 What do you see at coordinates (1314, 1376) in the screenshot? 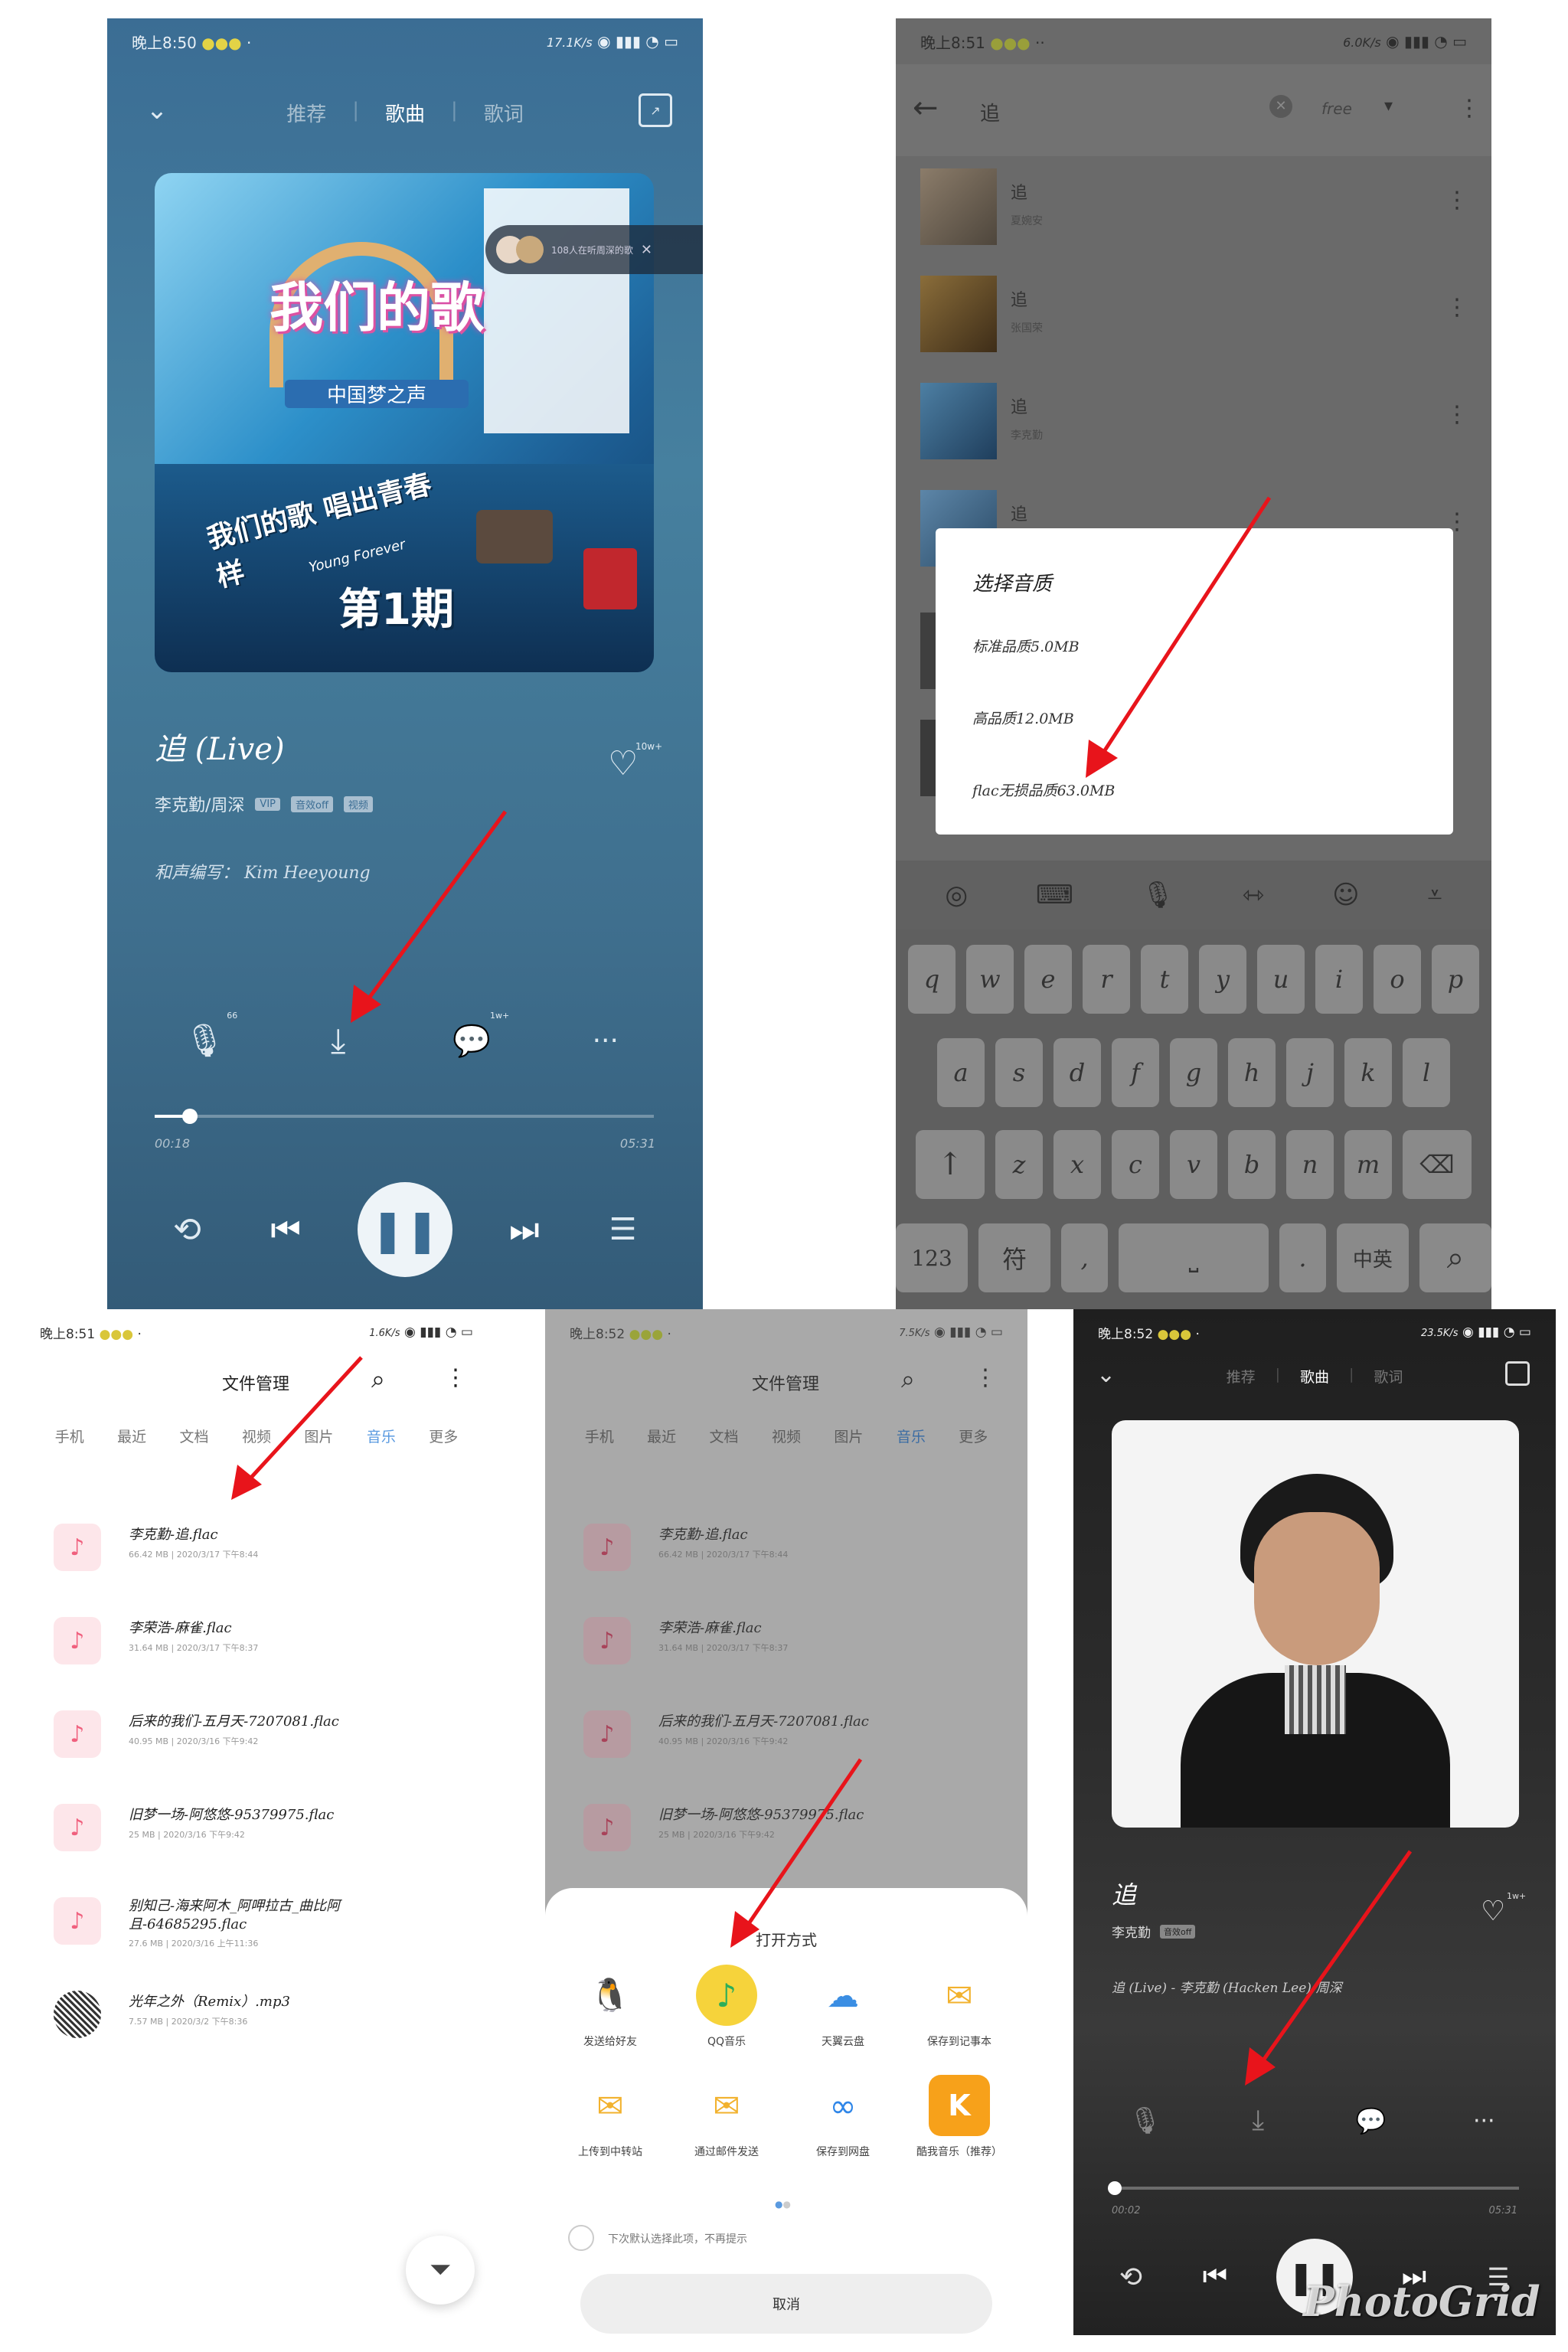
I see `tab-song: 歌曲` at bounding box center [1314, 1376].